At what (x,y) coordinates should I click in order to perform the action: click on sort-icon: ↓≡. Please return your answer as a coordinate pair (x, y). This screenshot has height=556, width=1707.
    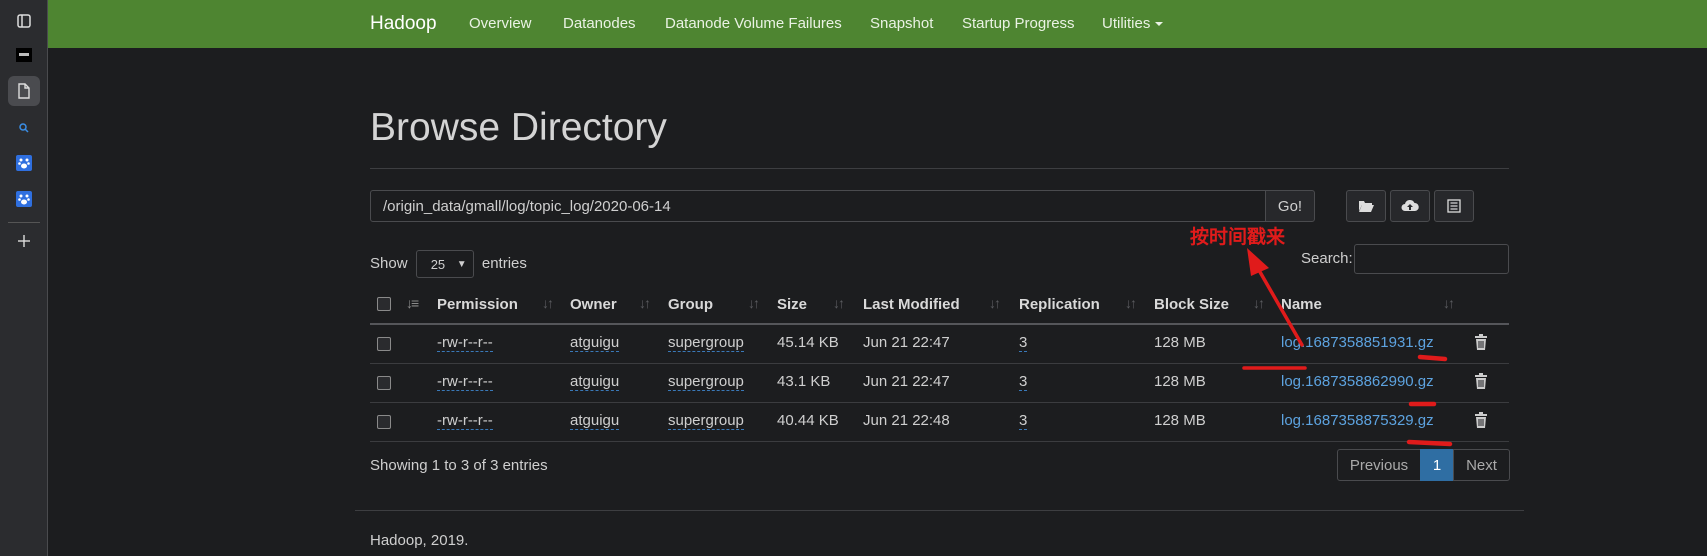
    Looking at the image, I should click on (412, 303).